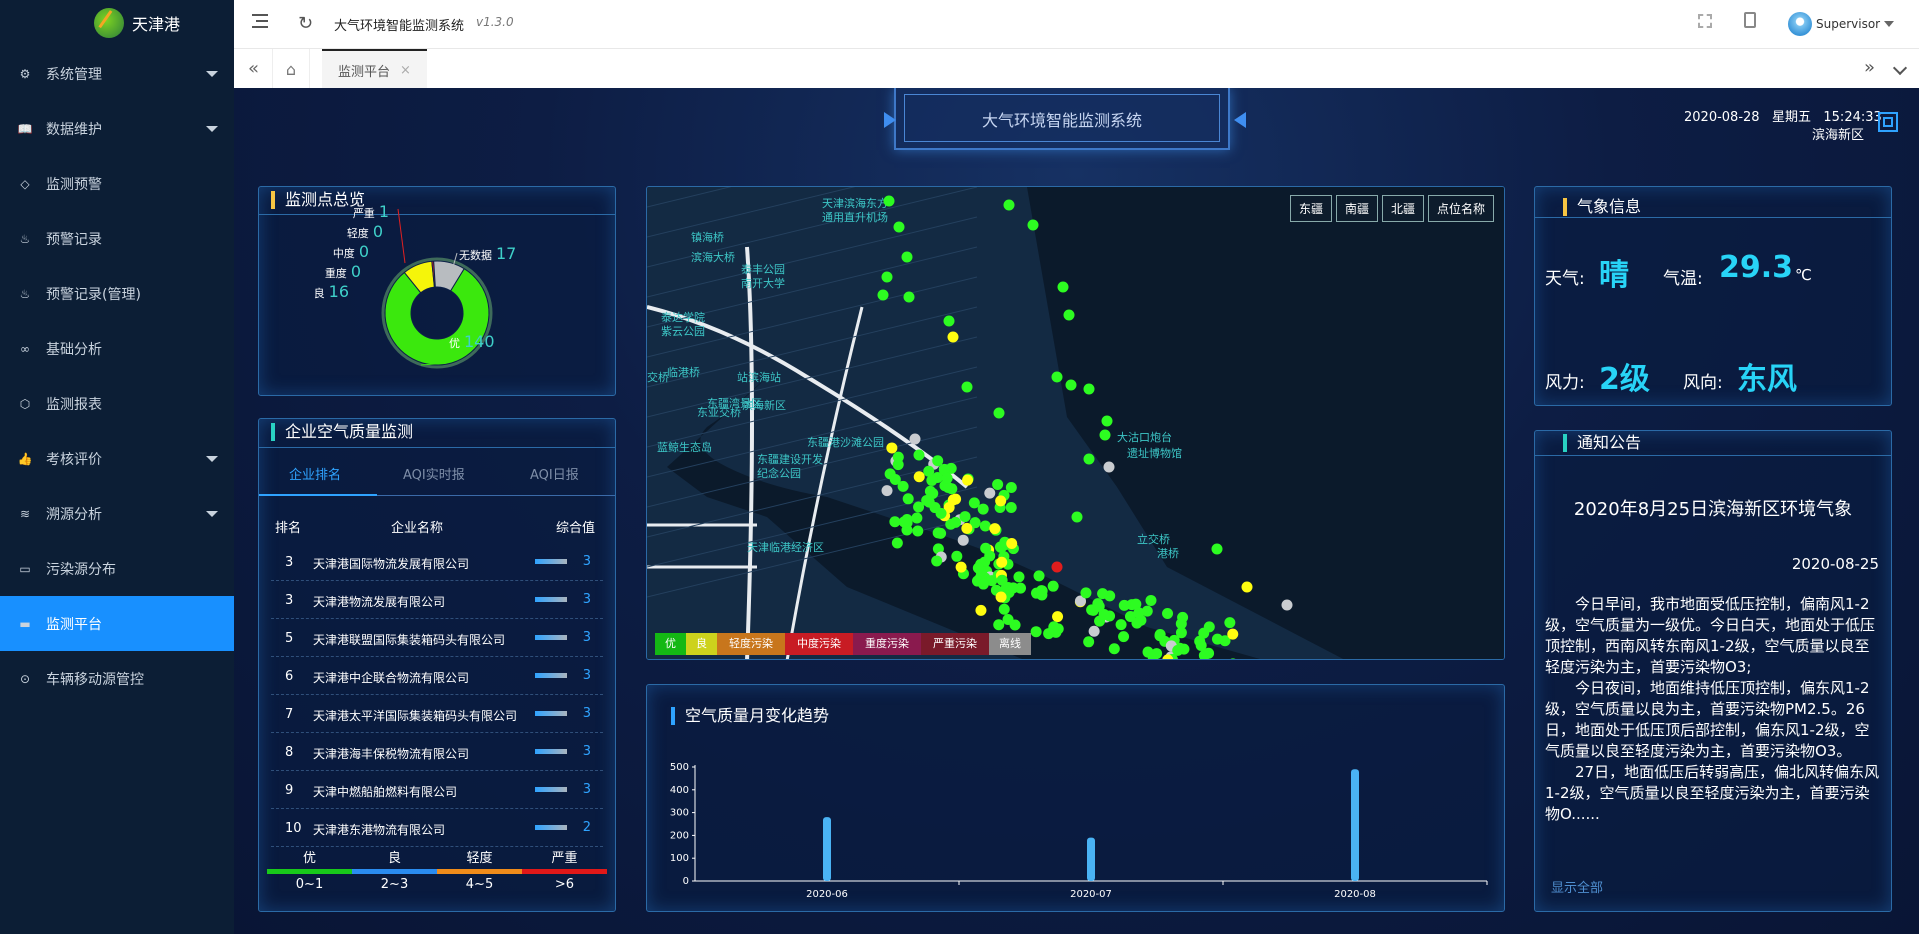  I want to click on username: Supervisor, so click(1848, 24).